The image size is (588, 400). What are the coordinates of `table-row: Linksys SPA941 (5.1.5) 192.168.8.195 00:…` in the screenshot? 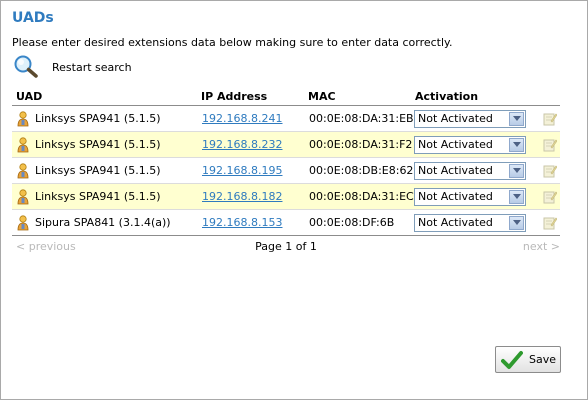 It's located at (286, 170).